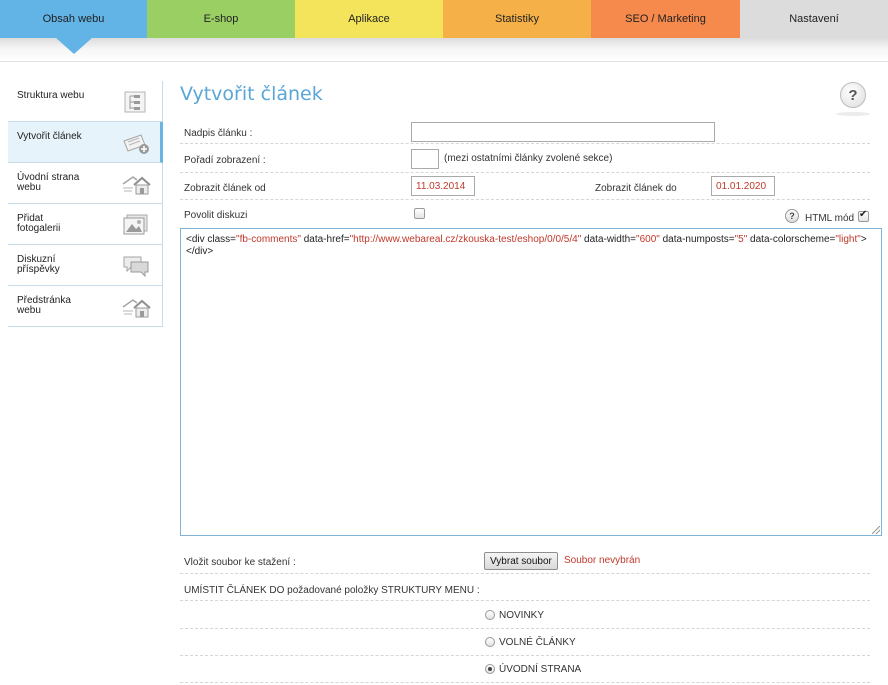 The height and width of the screenshot is (685, 888). Describe the element at coordinates (85, 306) in the screenshot. I see `sidebar-item-predstranka-webu: Předstránka webu` at that location.